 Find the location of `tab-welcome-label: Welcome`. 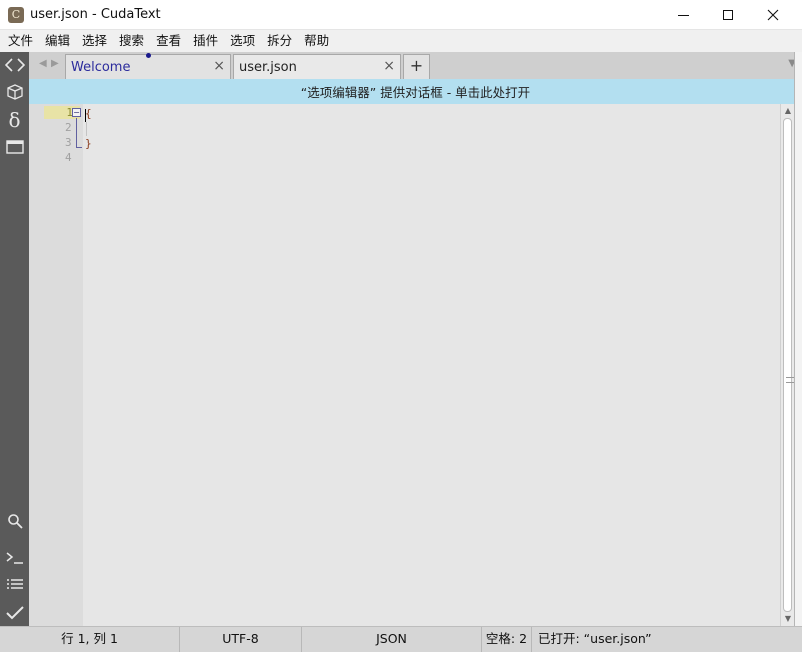

tab-welcome-label: Welcome is located at coordinates (101, 67).